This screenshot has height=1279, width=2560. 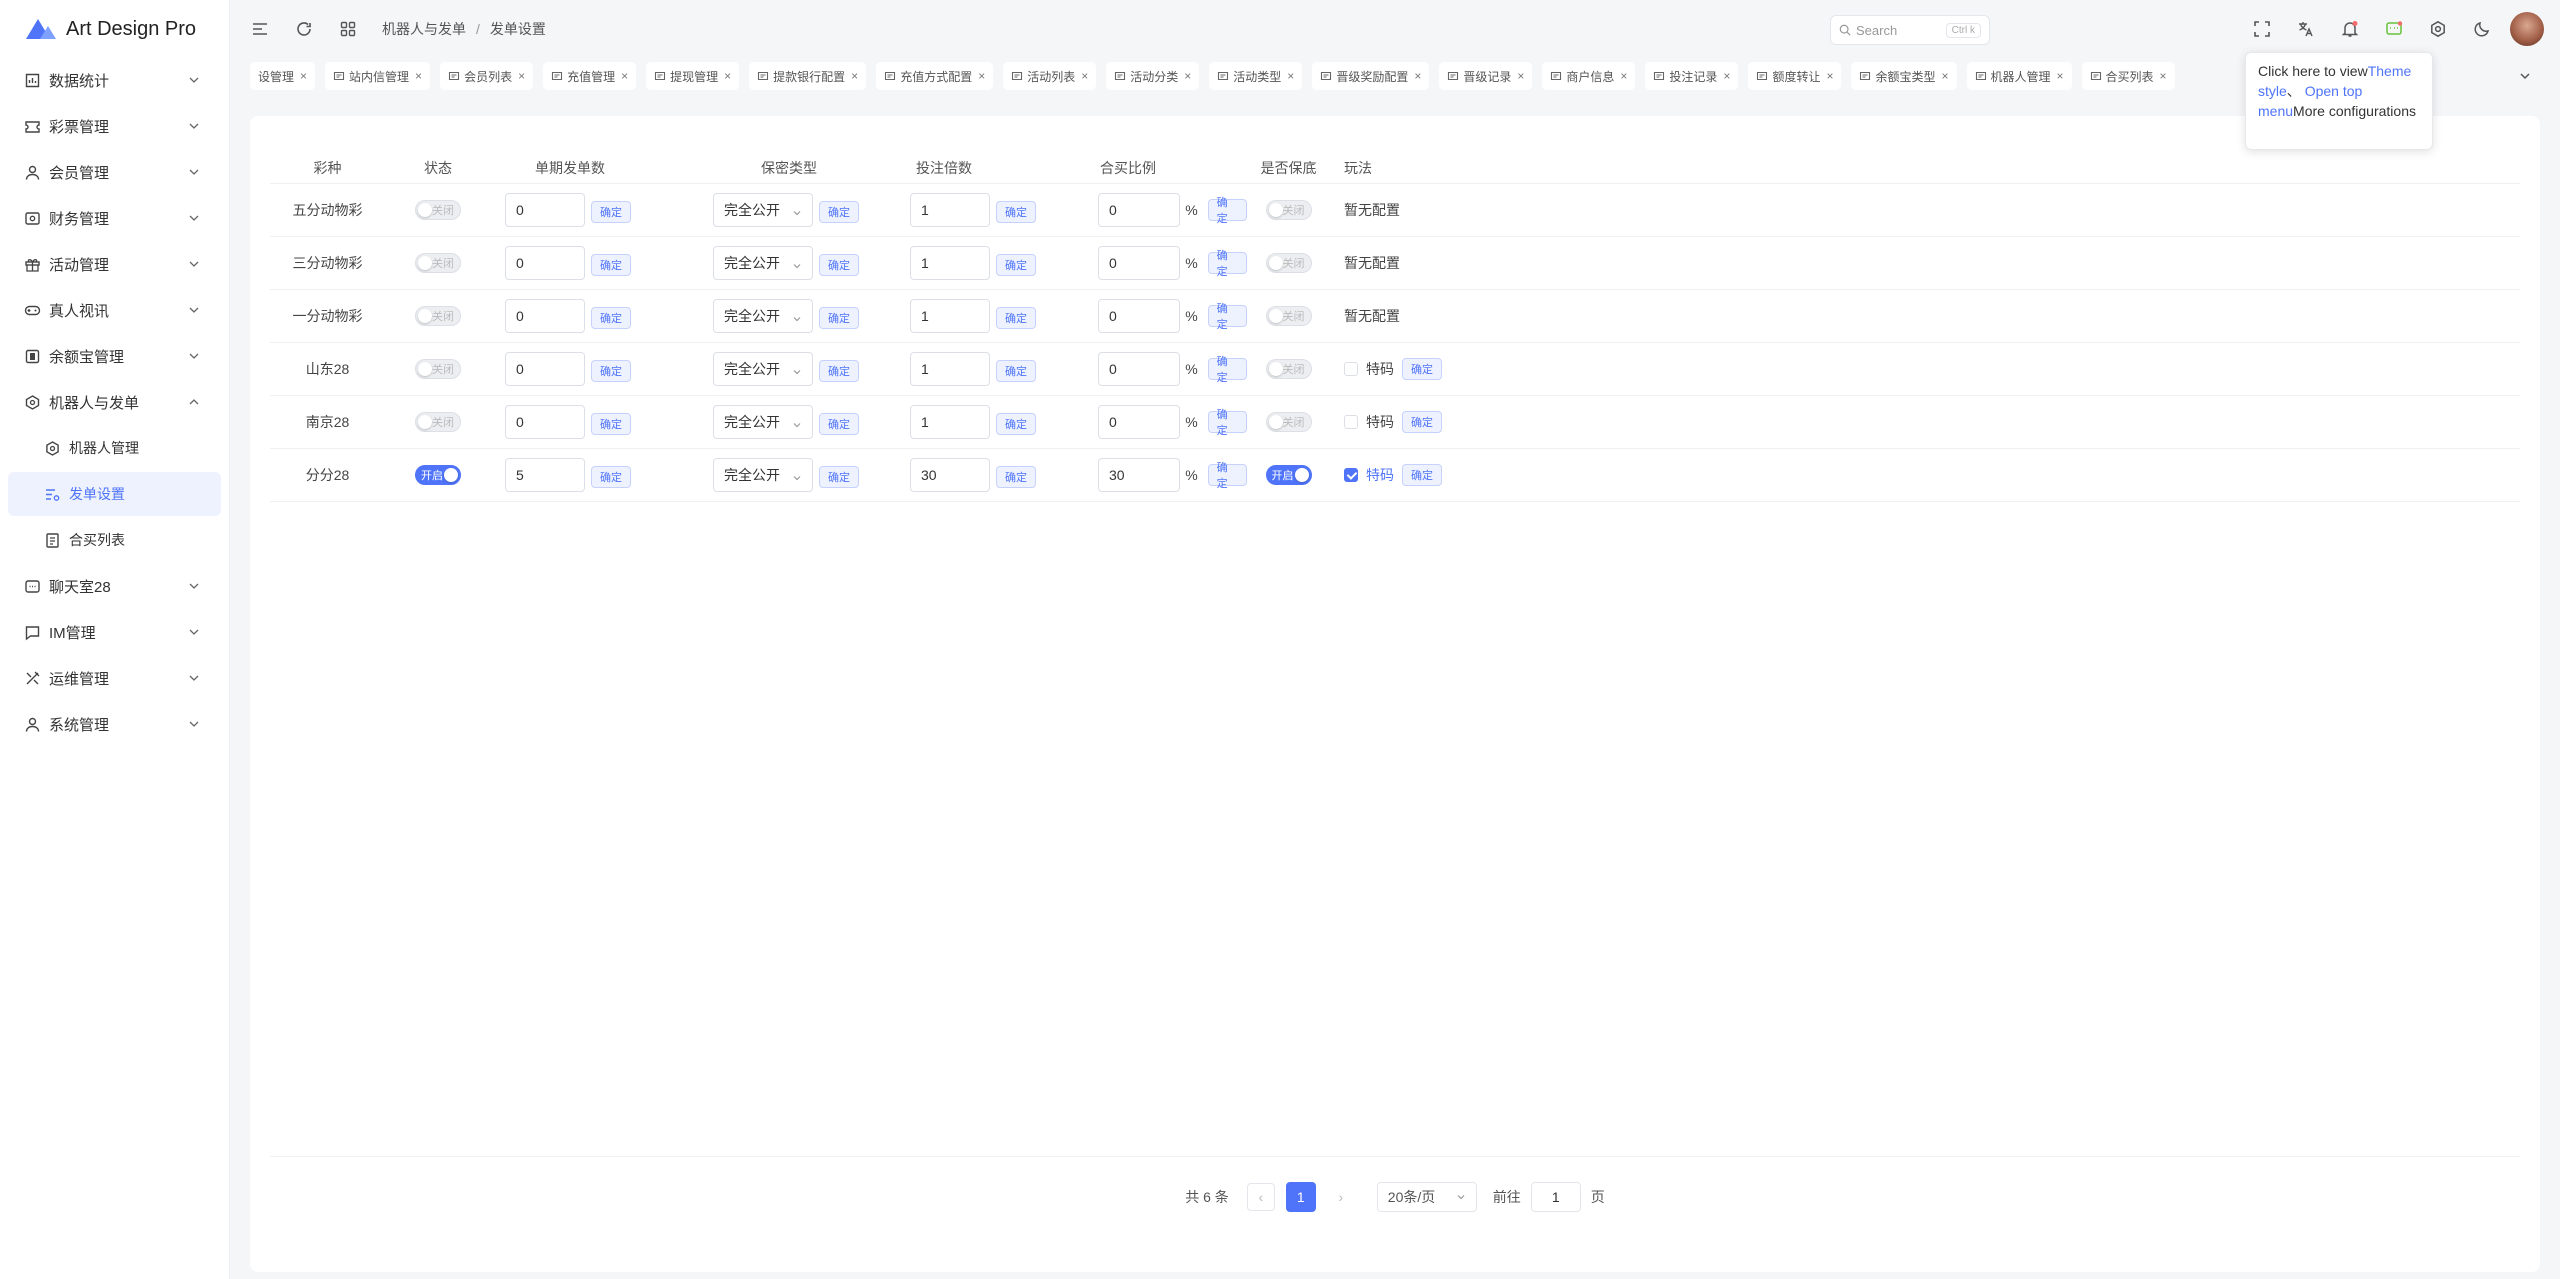 What do you see at coordinates (304, 29) in the screenshot?
I see `refresh-icon` at bounding box center [304, 29].